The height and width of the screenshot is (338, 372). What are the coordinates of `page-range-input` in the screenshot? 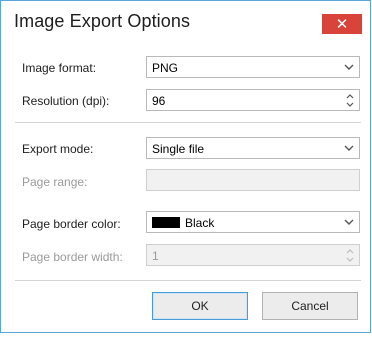 It's located at (253, 180).